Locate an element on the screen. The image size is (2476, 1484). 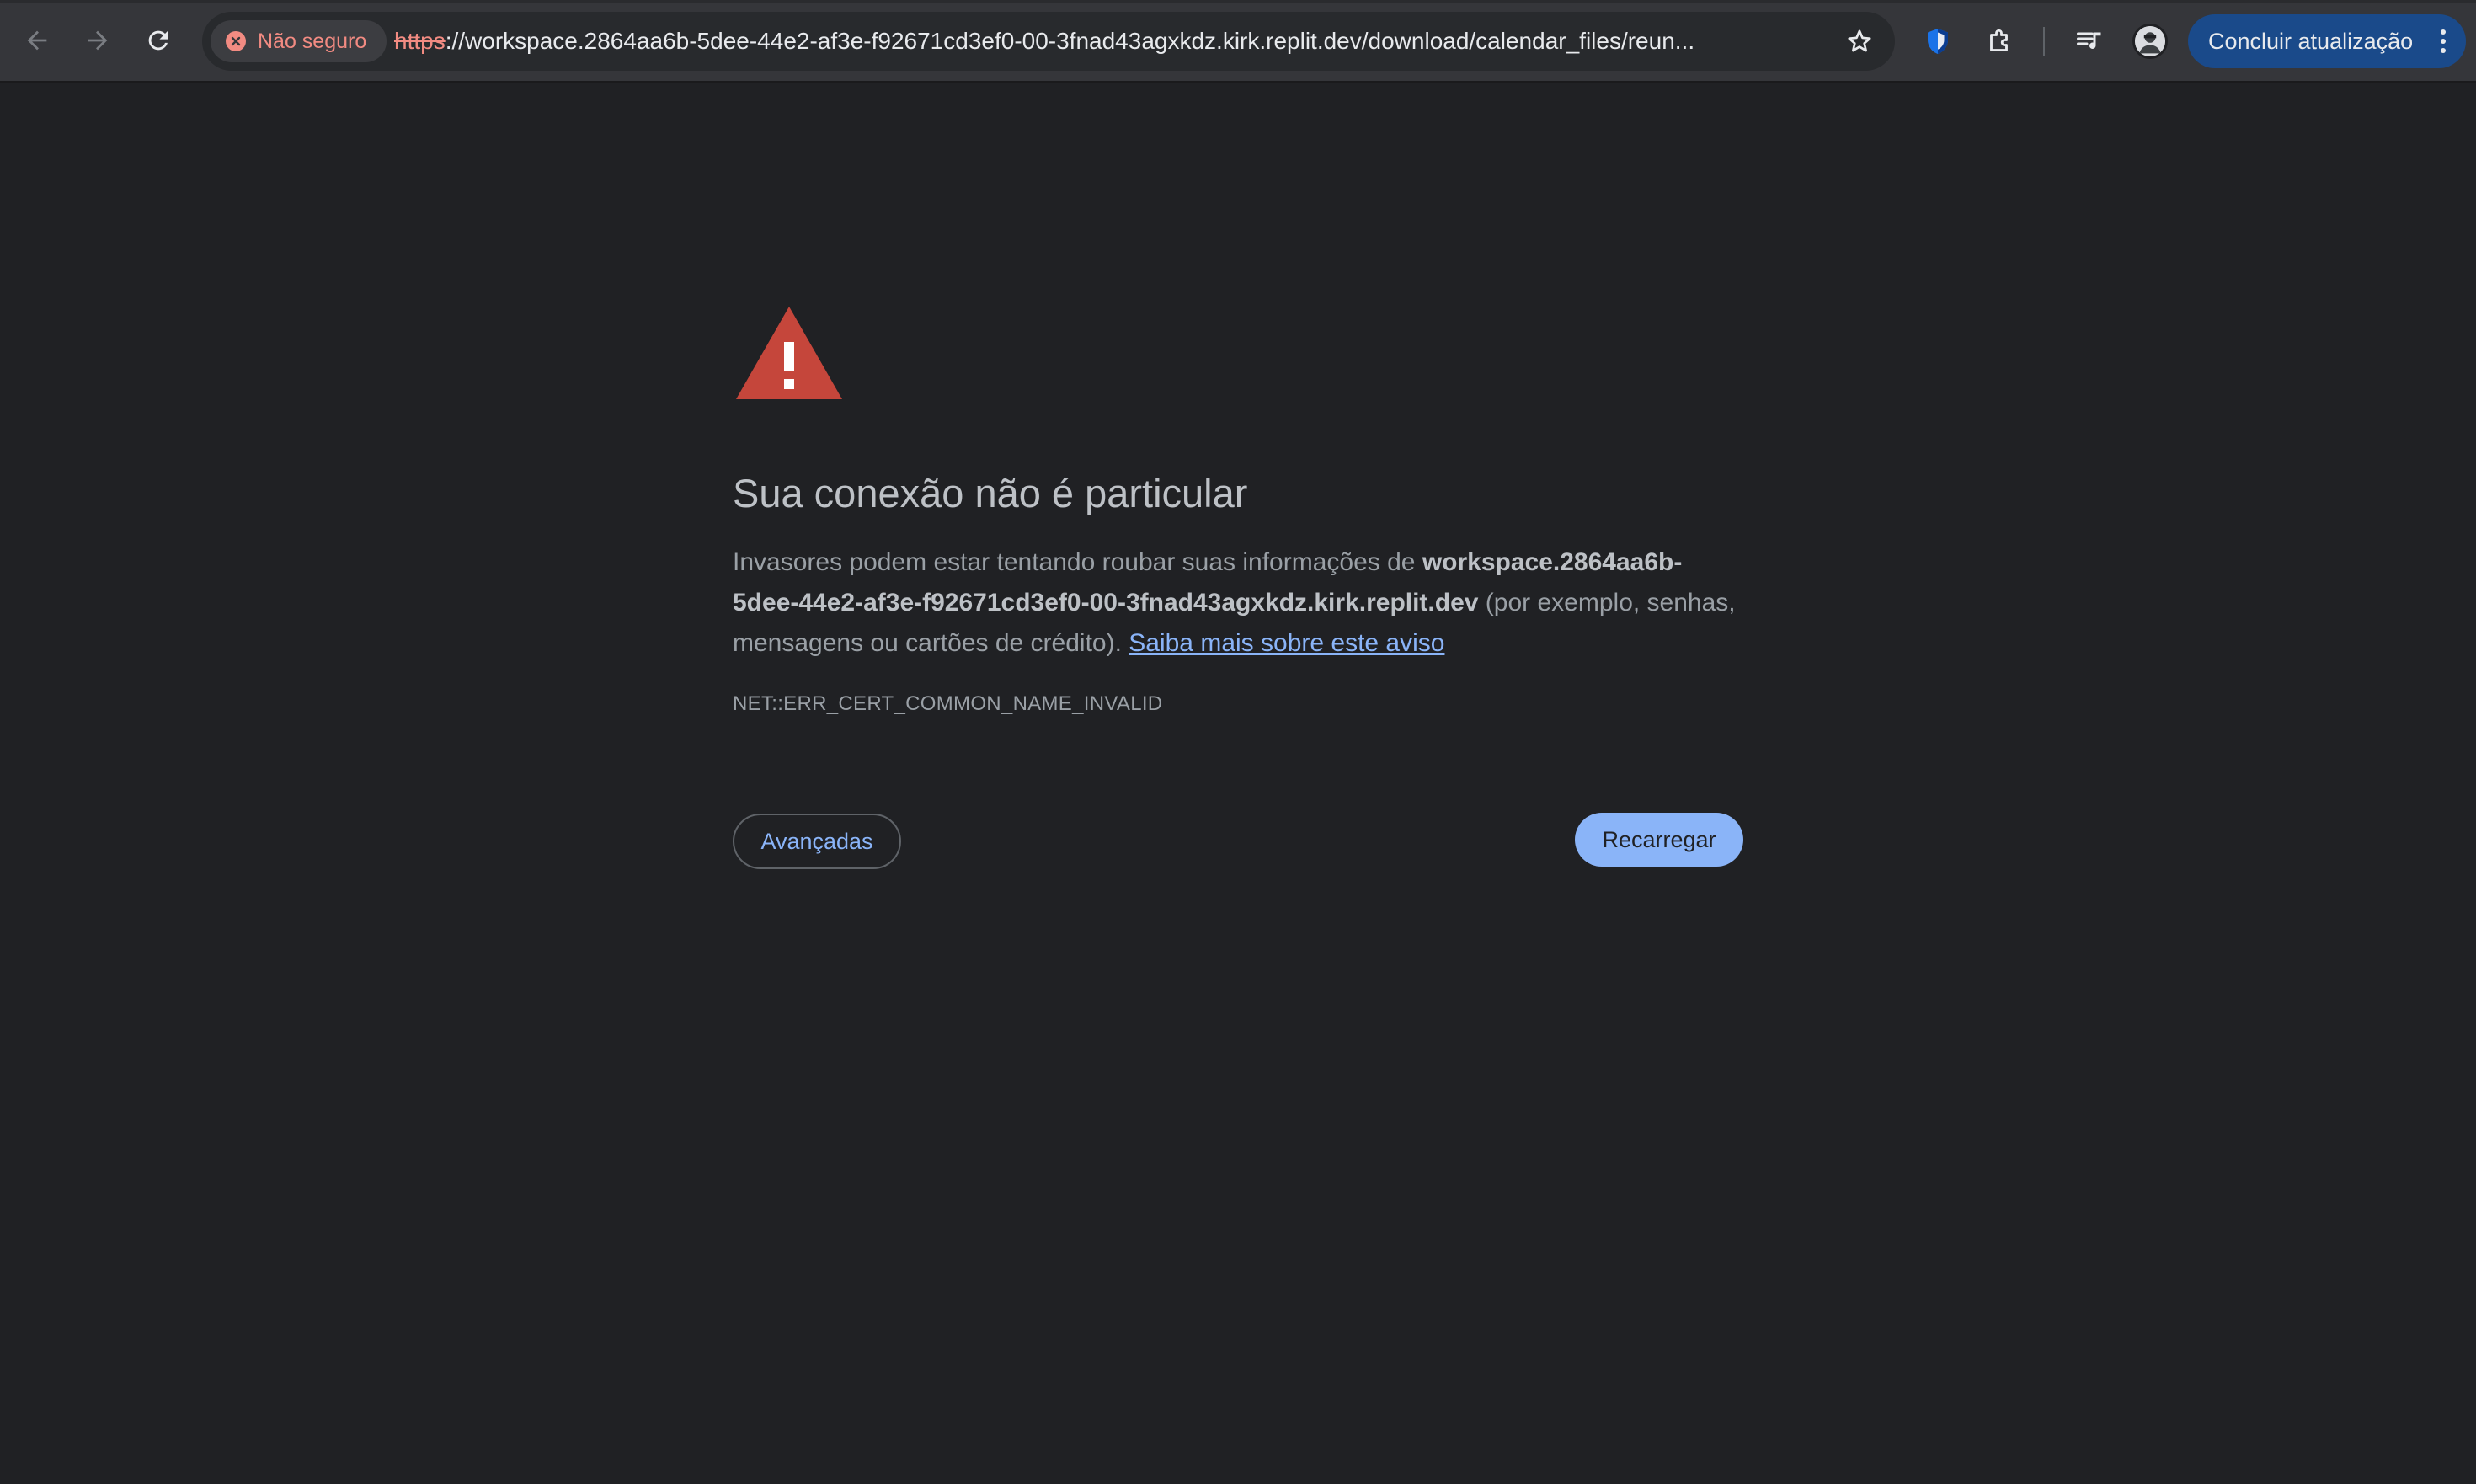
bookmark-button is located at coordinates (1859, 42).